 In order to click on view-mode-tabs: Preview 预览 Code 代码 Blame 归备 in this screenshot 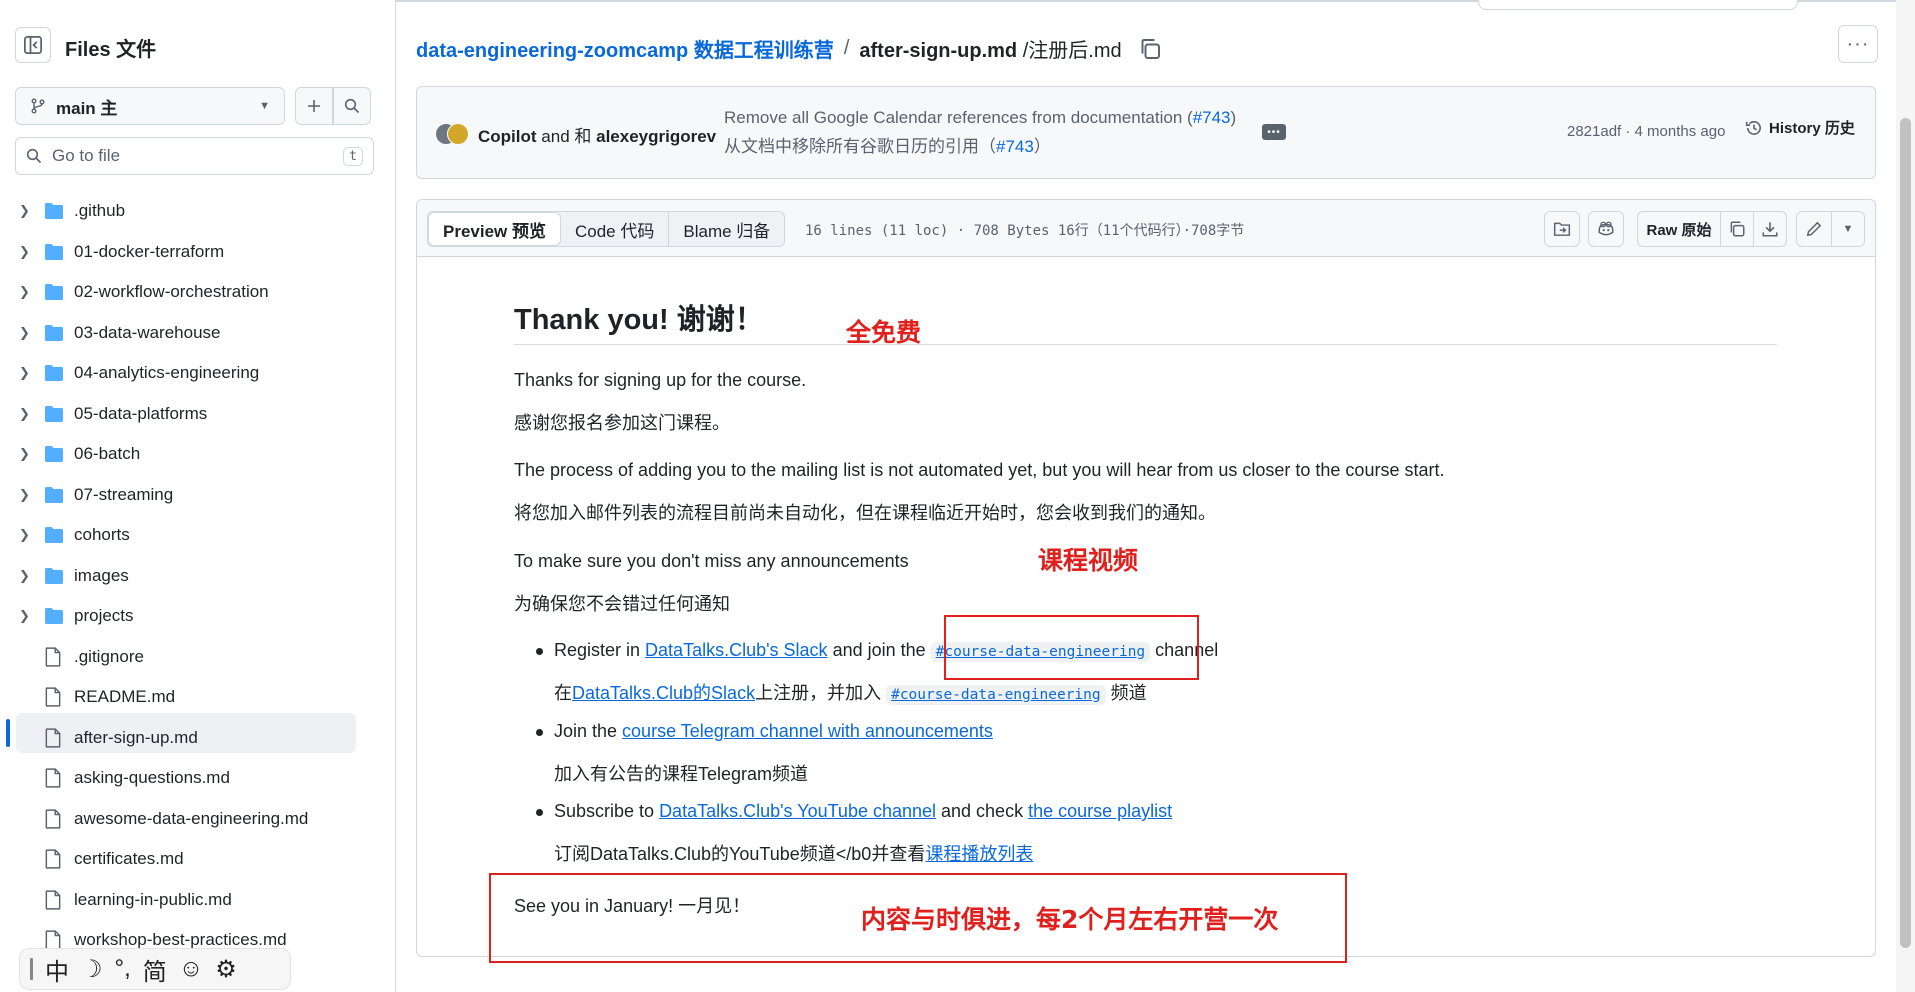, I will do `click(606, 229)`.